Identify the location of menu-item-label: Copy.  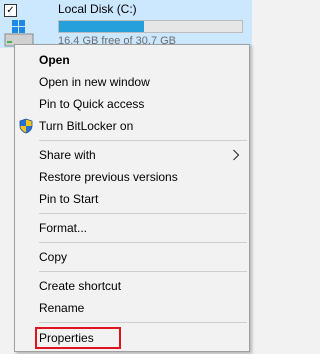
(53, 257).